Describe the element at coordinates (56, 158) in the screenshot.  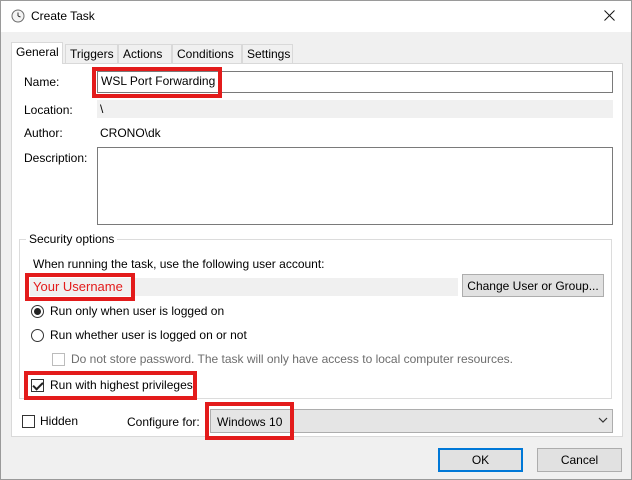
I see `description-label: Description:` at that location.